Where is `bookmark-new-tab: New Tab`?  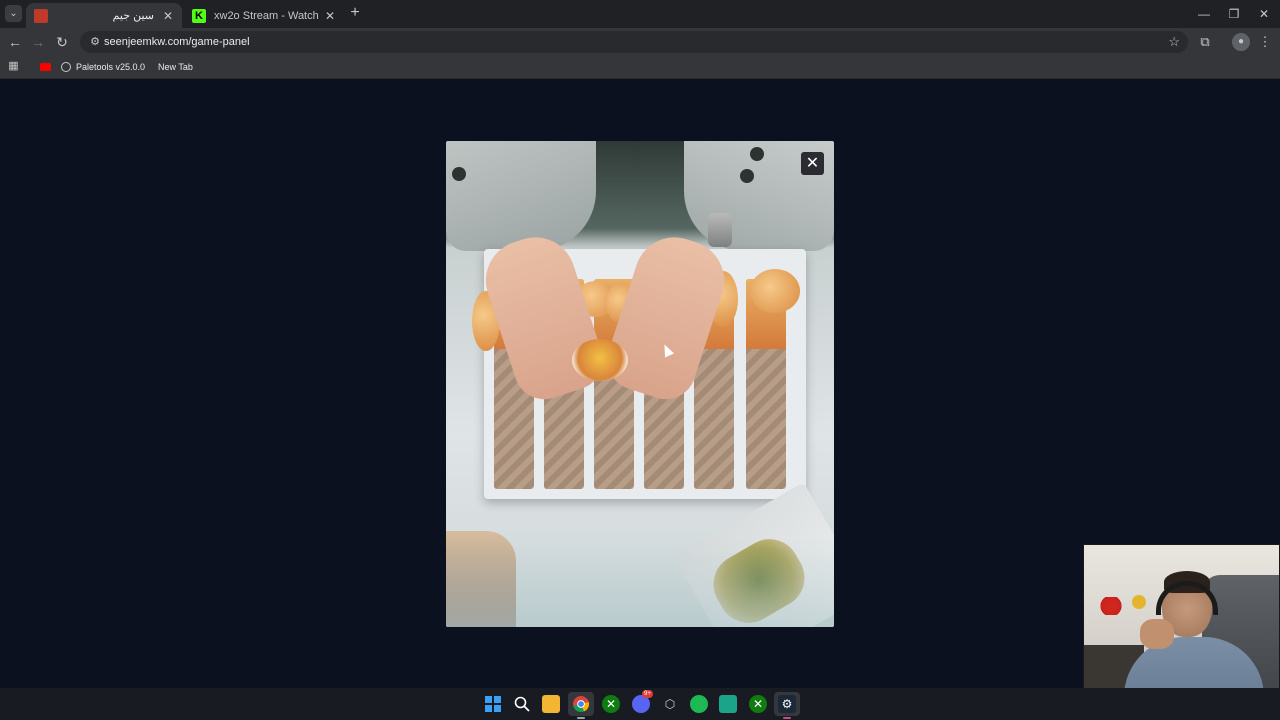 bookmark-new-tab: New Tab is located at coordinates (175, 67).